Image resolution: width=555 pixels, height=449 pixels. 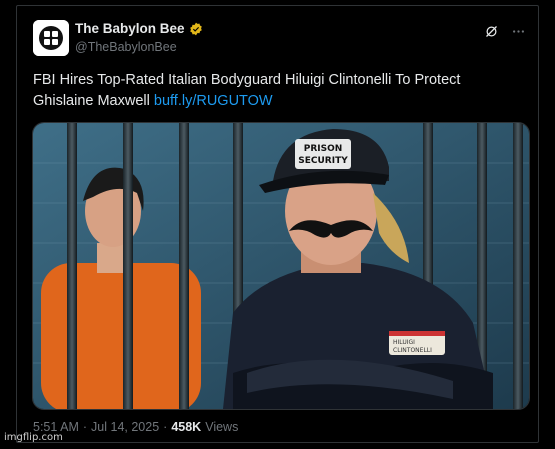 What do you see at coordinates (195, 28) in the screenshot?
I see `verified-badge-icon` at bounding box center [195, 28].